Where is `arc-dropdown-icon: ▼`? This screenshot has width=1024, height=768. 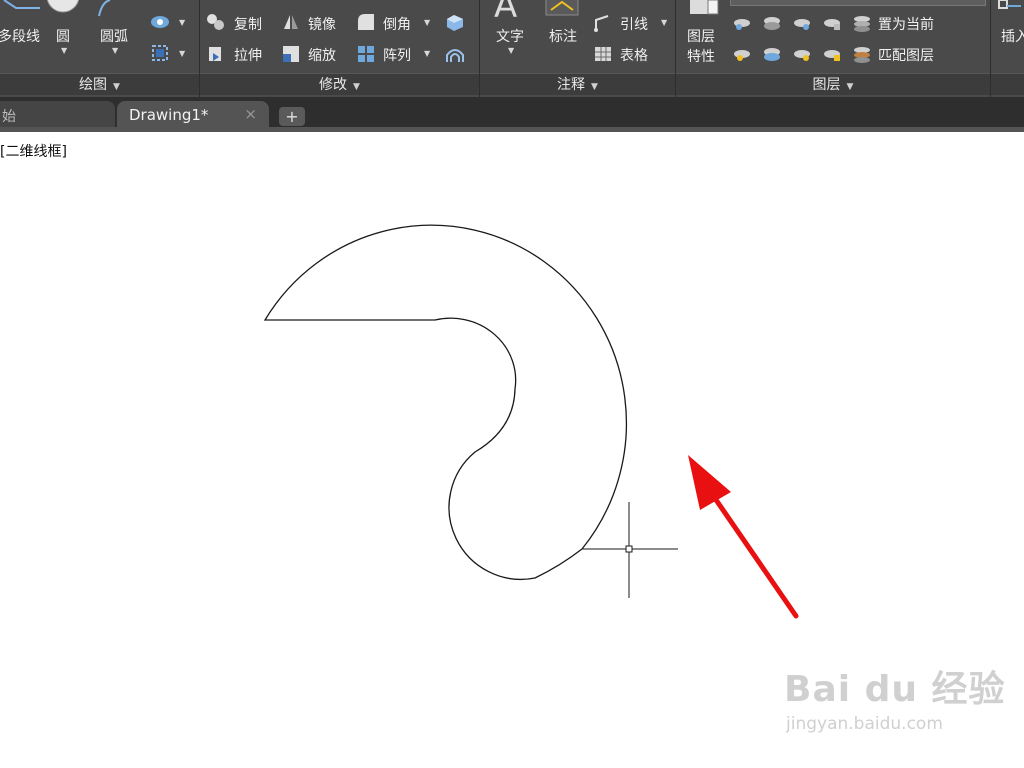
arc-dropdown-icon: ▼ is located at coordinates (115, 50).